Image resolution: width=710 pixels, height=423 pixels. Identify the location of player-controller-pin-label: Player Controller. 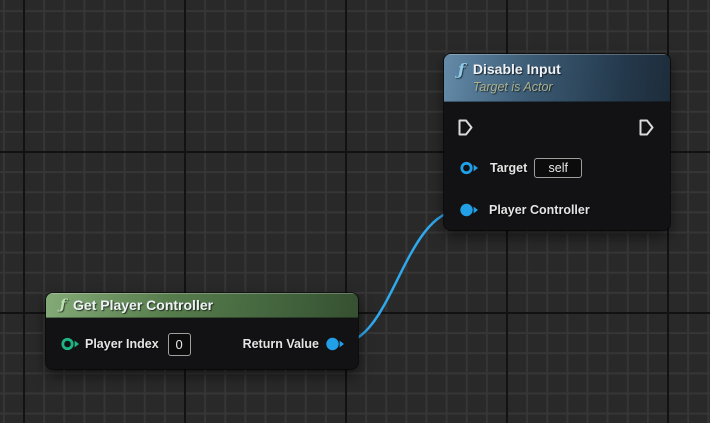
(539, 209).